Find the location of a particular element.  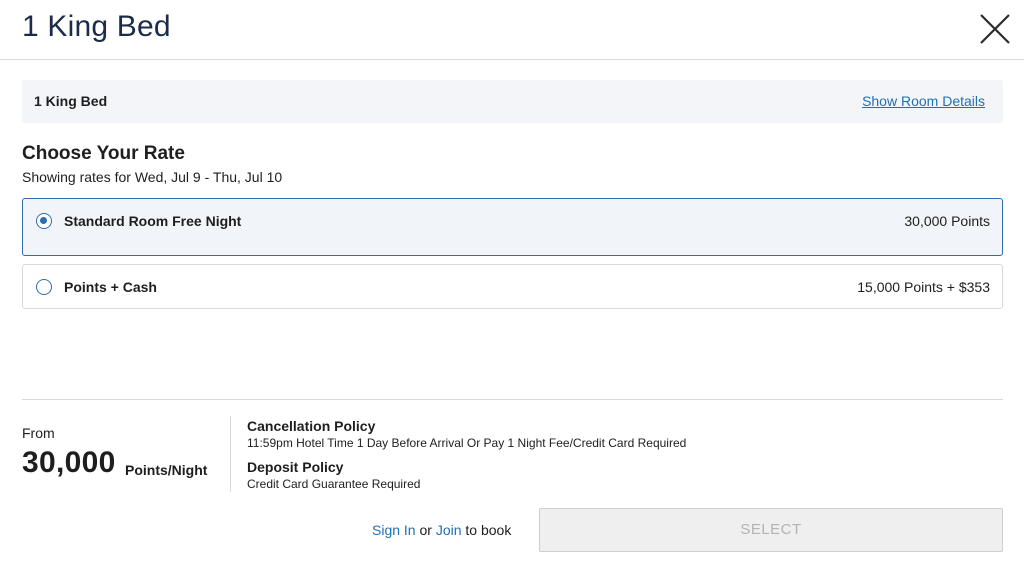

sign-in-prompt: Sign In or Join to book is located at coordinates (441, 530).